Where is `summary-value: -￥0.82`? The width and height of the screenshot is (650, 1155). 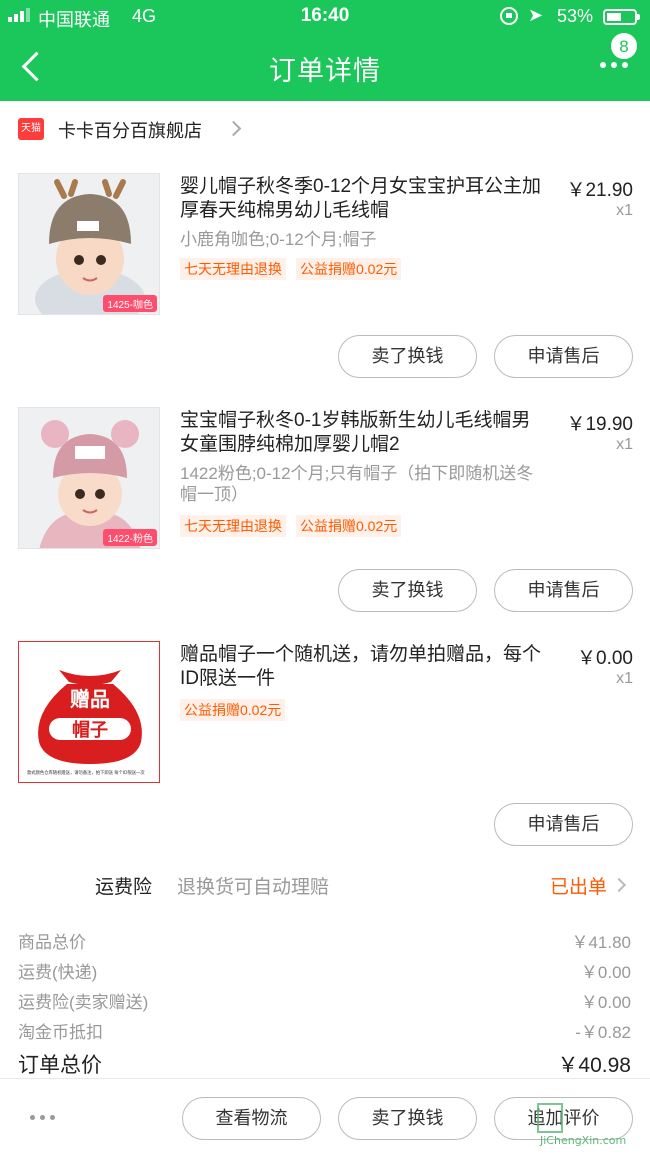
summary-value: -￥0.82 is located at coordinates (603, 1032).